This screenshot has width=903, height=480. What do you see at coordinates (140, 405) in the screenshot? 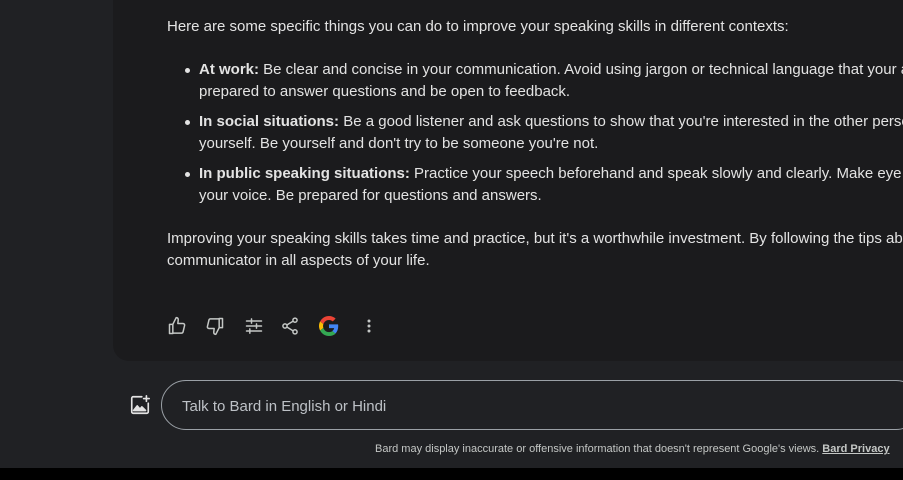
I see `add-image-icon` at bounding box center [140, 405].